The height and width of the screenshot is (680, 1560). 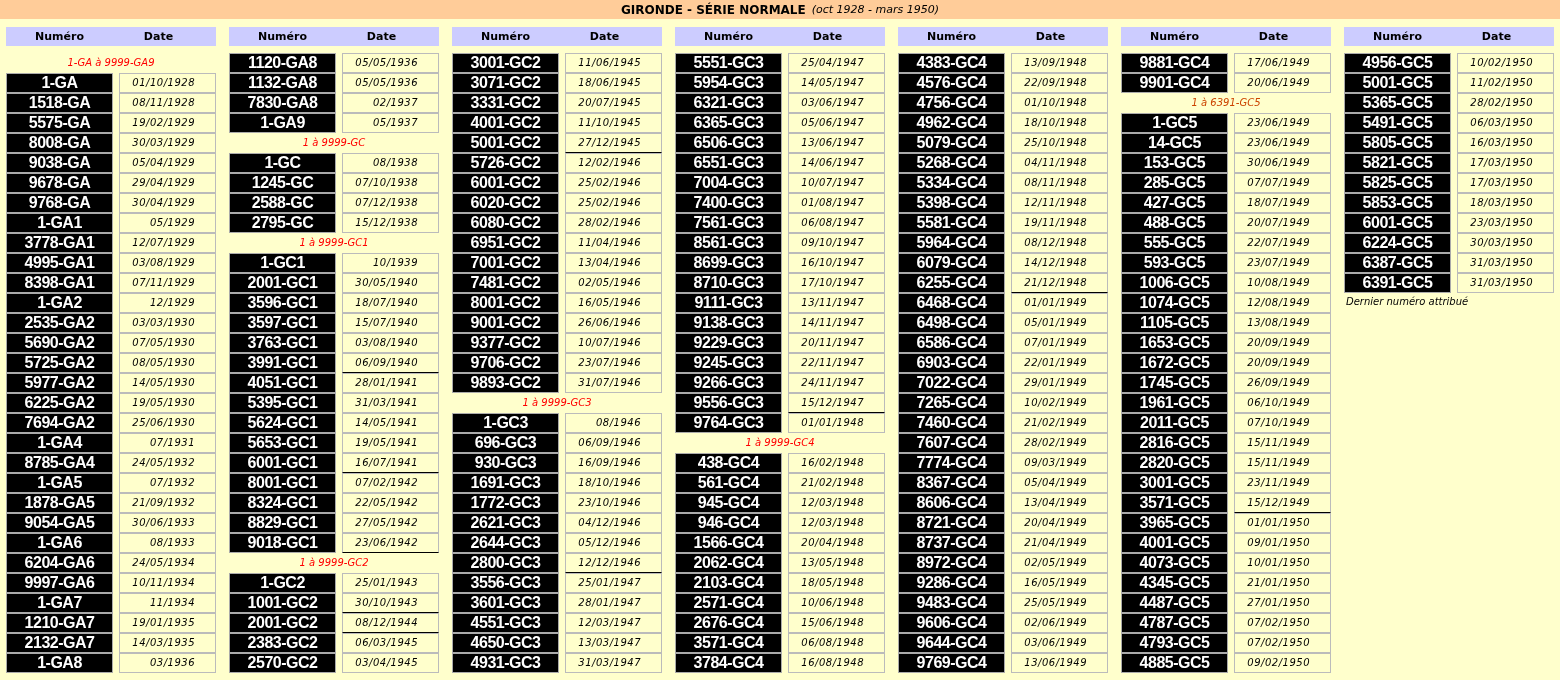 I want to click on plate-number: 5690-GA2, so click(x=59, y=343).